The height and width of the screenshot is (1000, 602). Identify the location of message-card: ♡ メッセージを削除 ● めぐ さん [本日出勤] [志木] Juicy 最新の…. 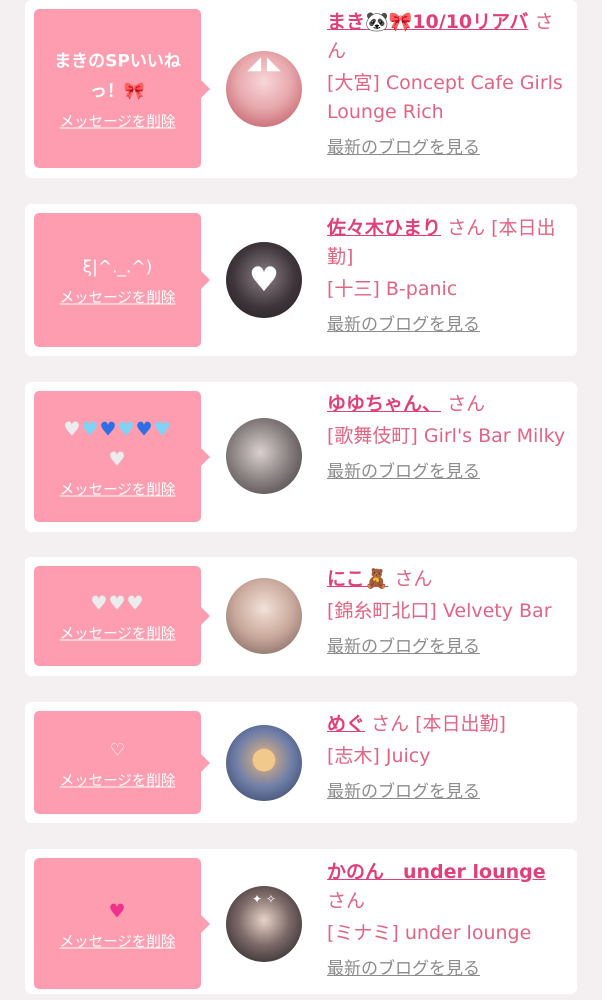
(301, 762).